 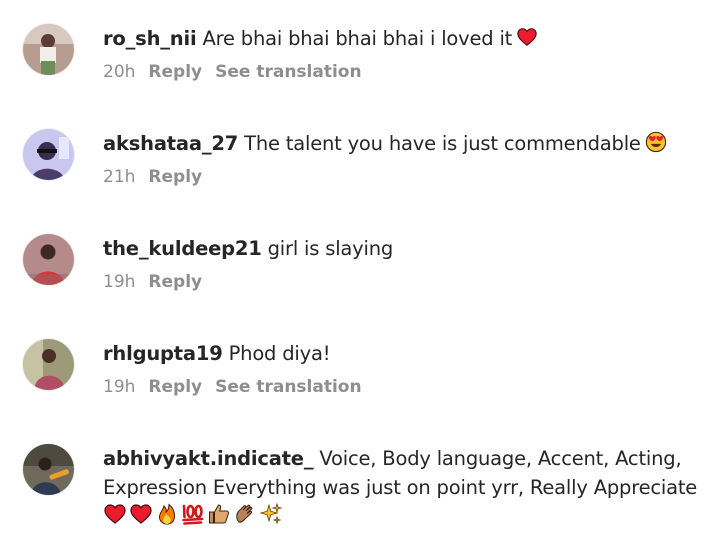 I want to click on comment-meta: 19h Reply See translation, so click(x=409, y=387).